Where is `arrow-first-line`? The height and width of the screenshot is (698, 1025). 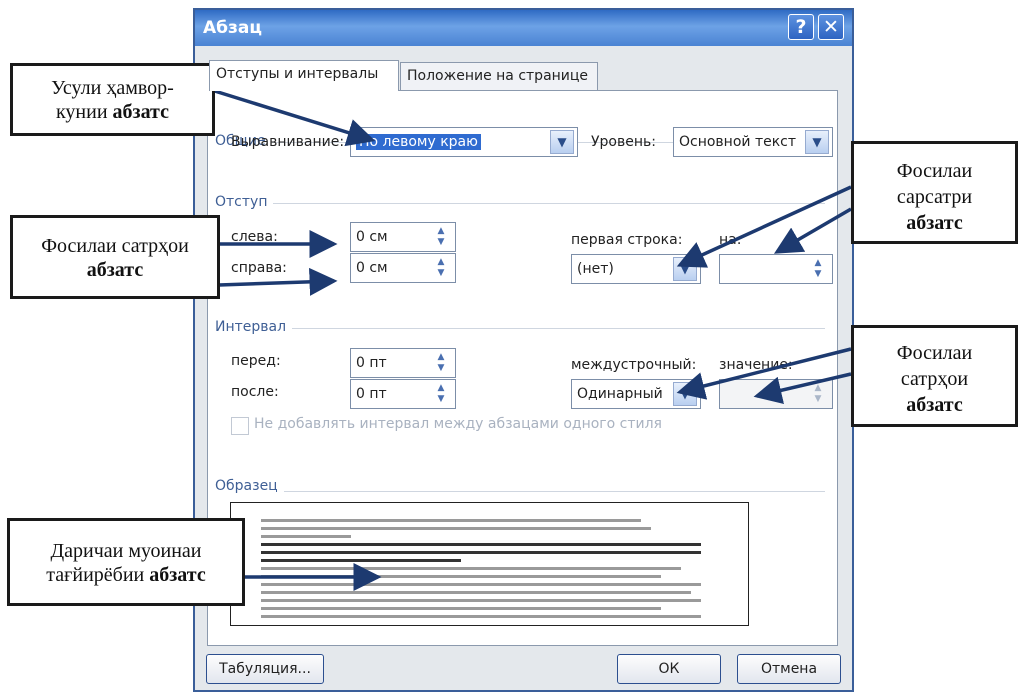
arrow-first-line is located at coordinates (764, 226).